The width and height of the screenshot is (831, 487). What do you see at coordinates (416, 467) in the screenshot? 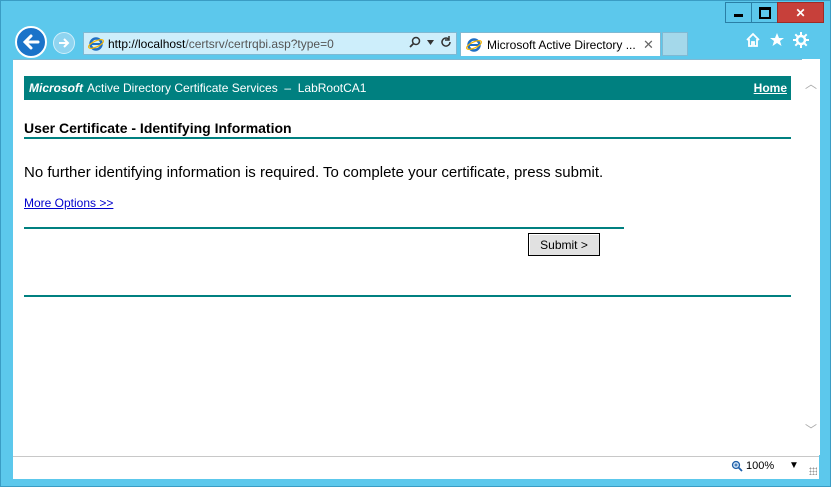
I see `status-bar: 100% ▼` at bounding box center [416, 467].